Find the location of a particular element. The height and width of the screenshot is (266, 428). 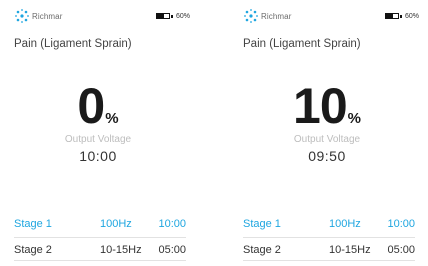

output-readout: 10% is located at coordinates (327, 106).